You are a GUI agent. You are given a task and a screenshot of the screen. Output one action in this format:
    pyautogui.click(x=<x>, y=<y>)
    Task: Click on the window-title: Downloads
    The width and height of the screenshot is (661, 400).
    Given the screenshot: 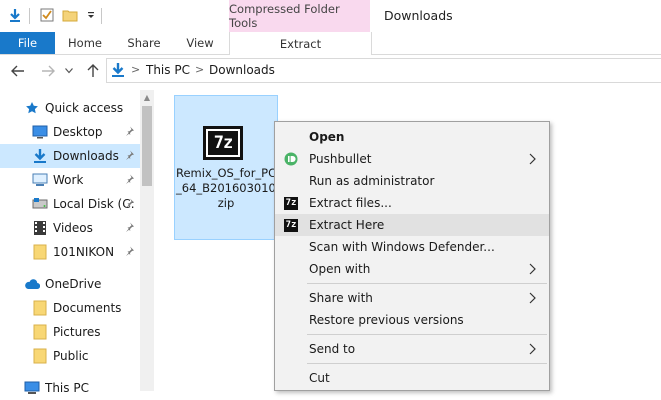 What is the action you would take?
    pyautogui.click(x=418, y=15)
    